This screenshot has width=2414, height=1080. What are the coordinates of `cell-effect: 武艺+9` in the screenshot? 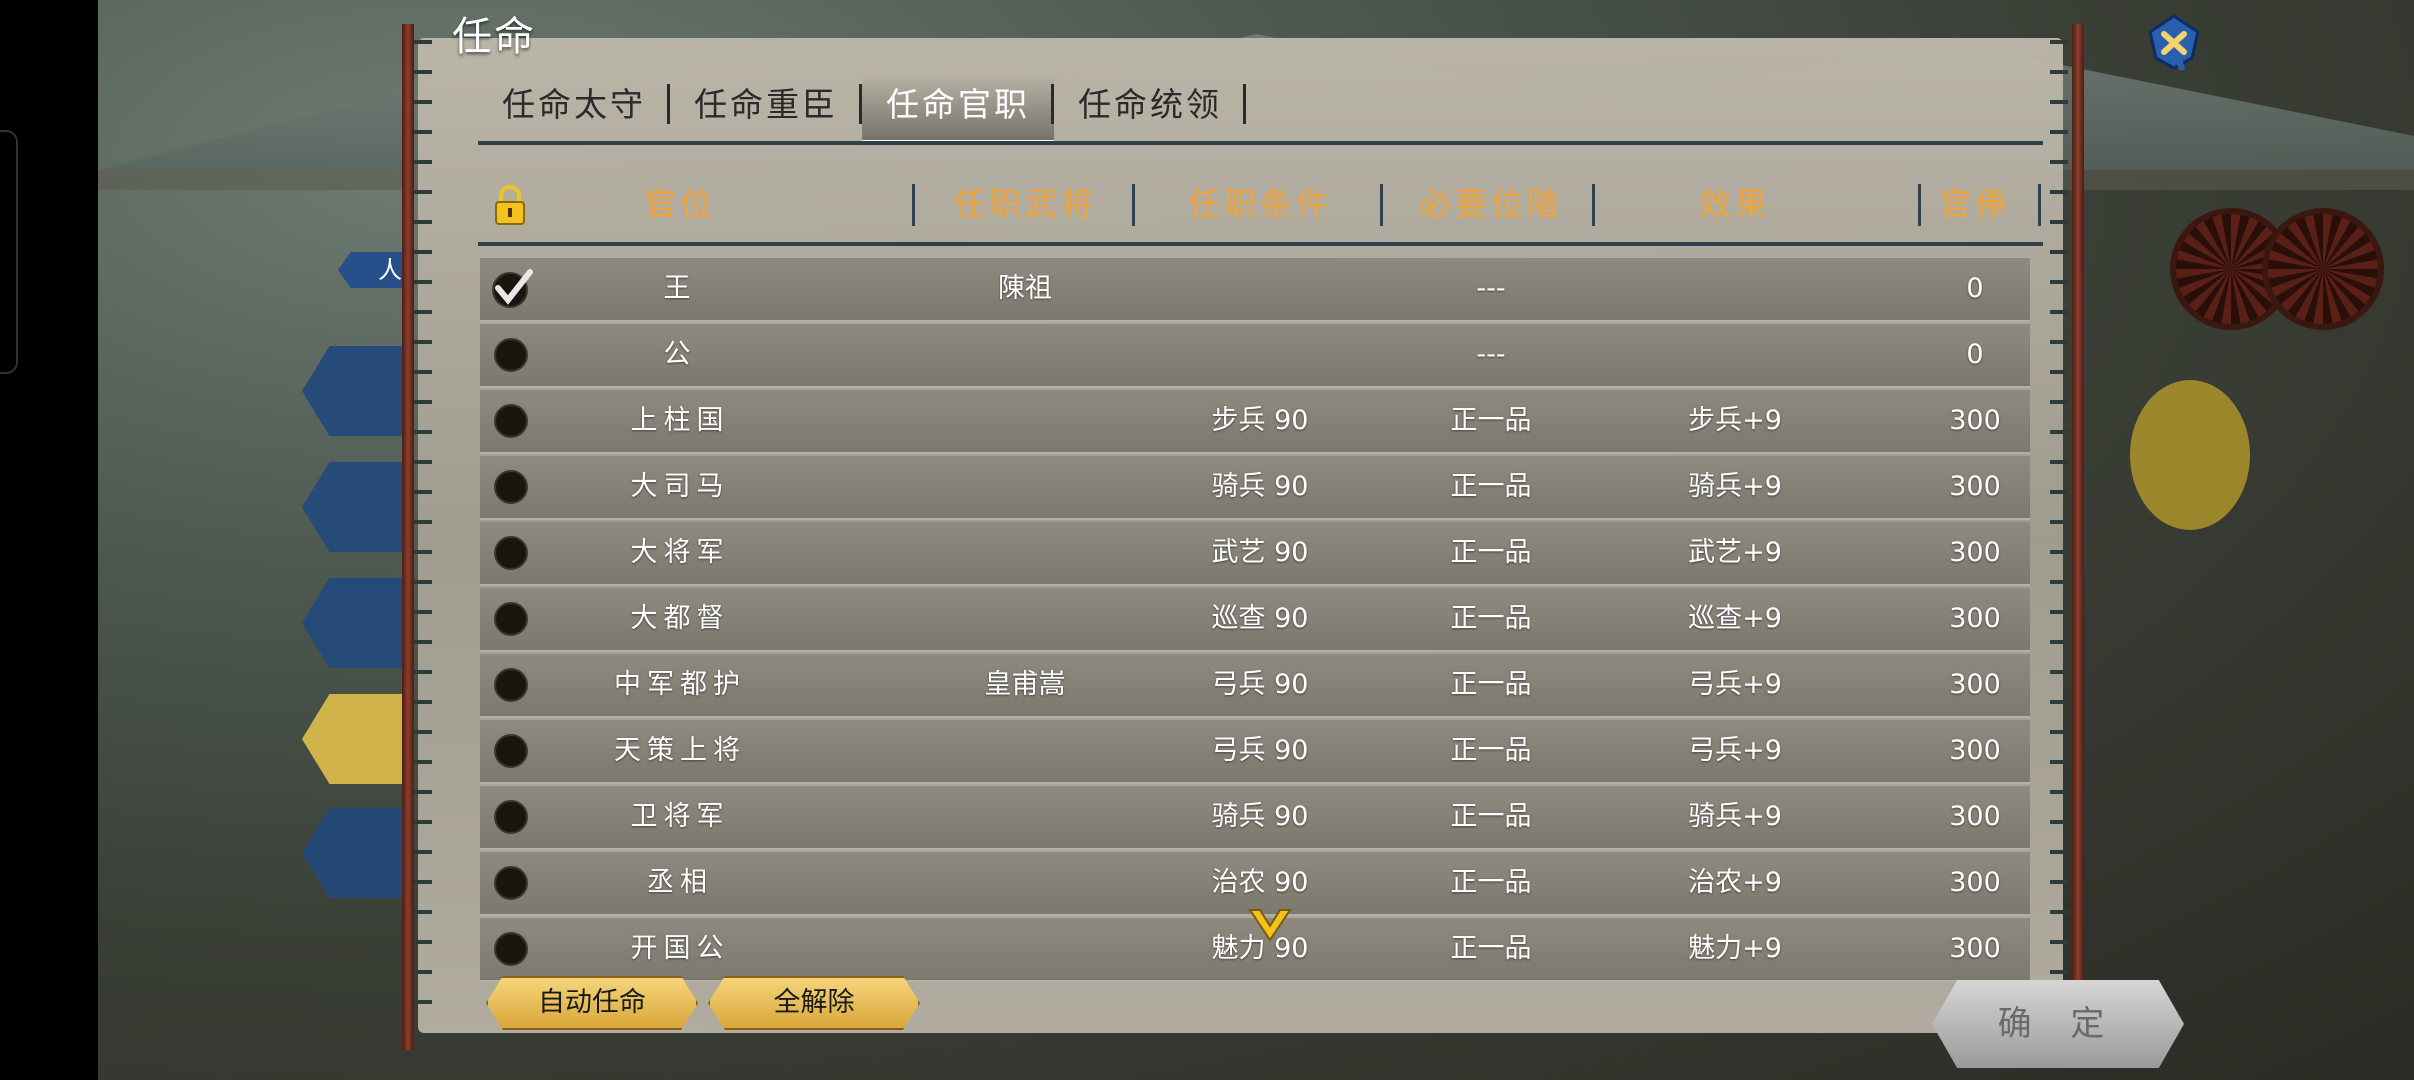 It's located at (1735, 552).